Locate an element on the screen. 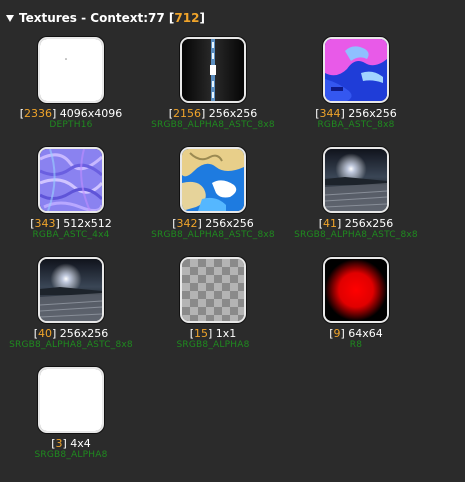 The width and height of the screenshot is (465, 482). texture-id: 342 is located at coordinates (187, 223).